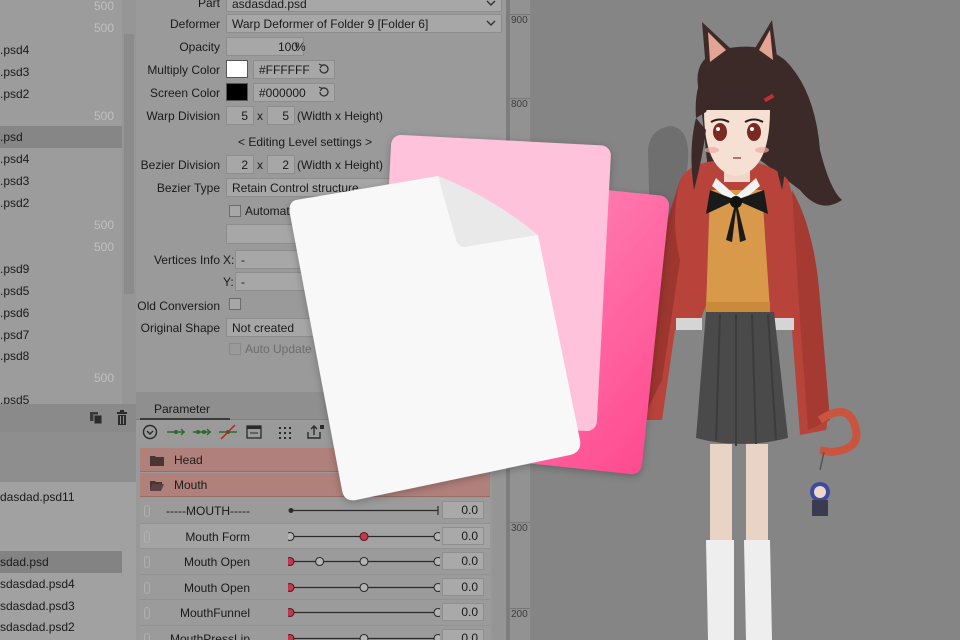 This screenshot has height=640, width=960. Describe the element at coordinates (185, 410) in the screenshot. I see `tab-parameter: Parameter` at that location.